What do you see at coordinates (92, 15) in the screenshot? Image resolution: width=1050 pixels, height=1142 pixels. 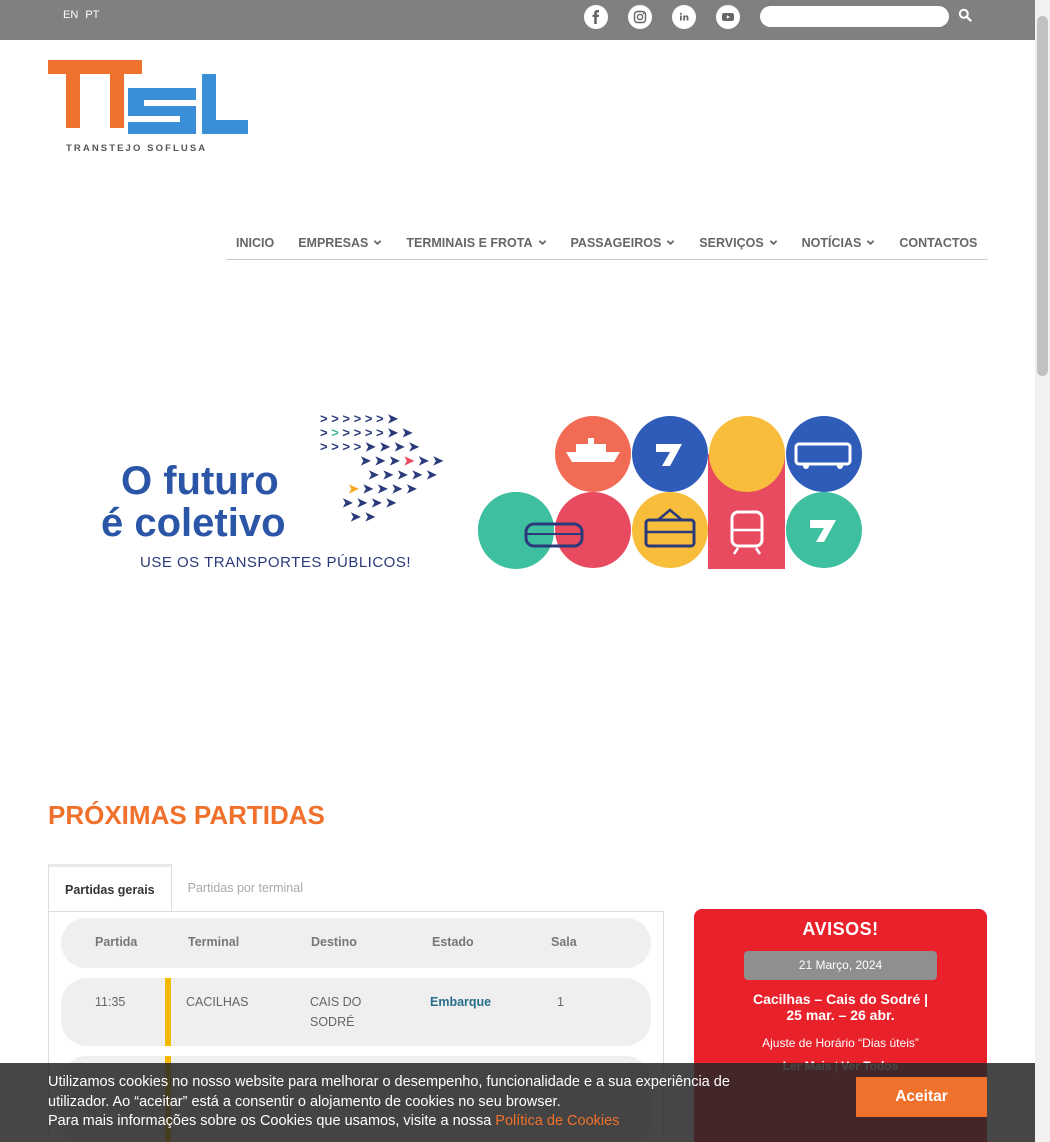 I see `language-pt: PT` at bounding box center [92, 15].